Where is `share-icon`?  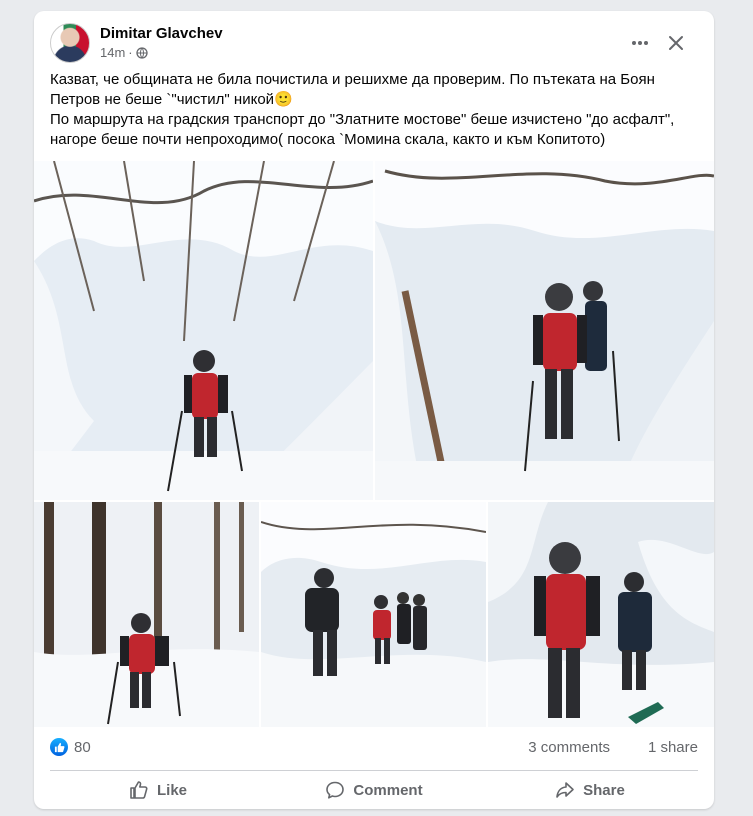
share-icon is located at coordinates (565, 790).